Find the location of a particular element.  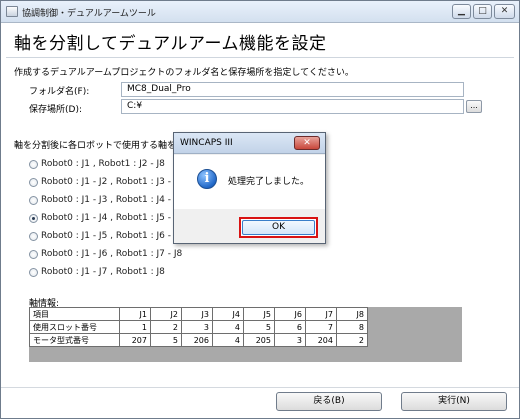

run-button: 実行(N) is located at coordinates (454, 401).